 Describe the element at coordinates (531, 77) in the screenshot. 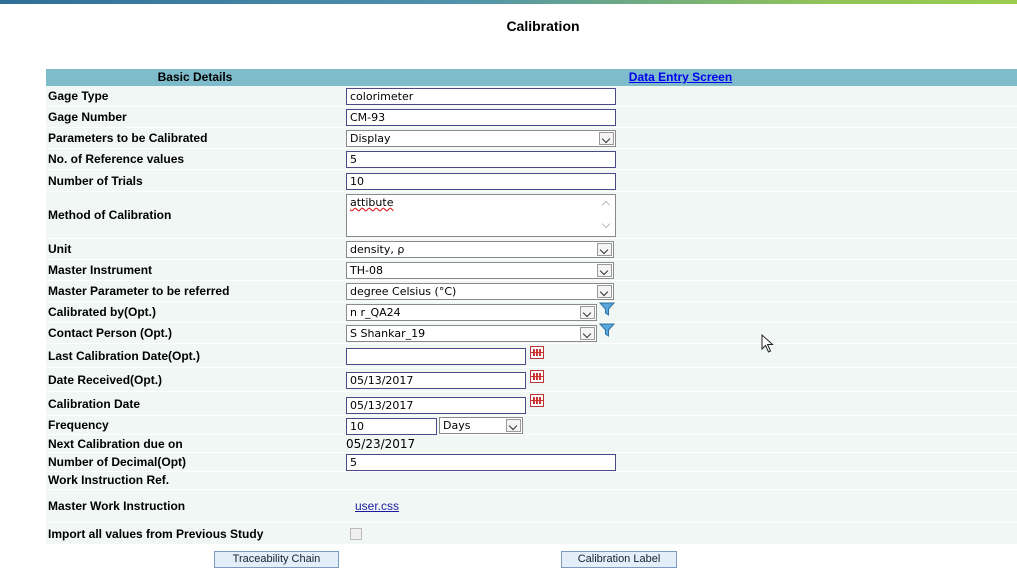

I see `section-header: Basic Details Data Entry Screen` at that location.